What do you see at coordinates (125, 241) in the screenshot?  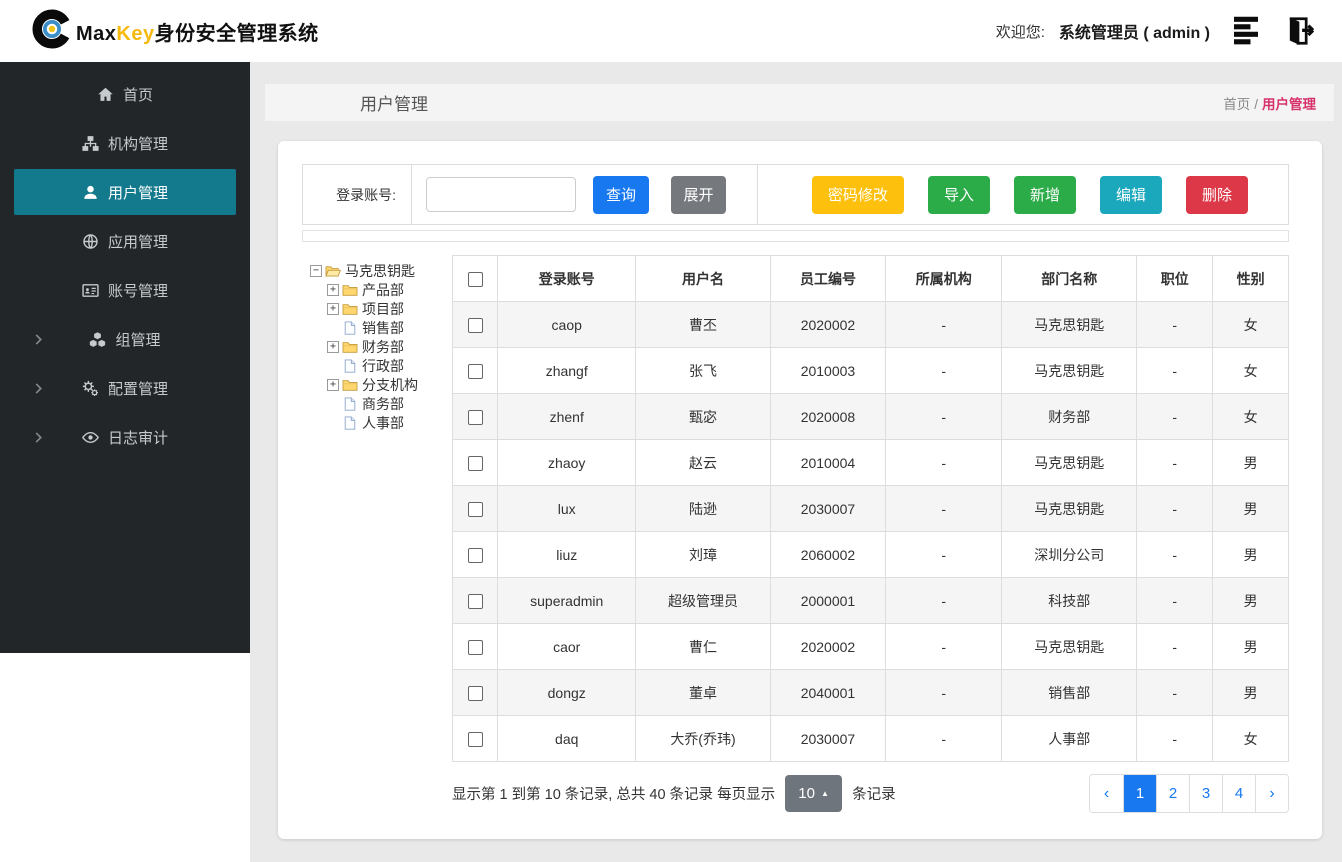 I see `sidebar-item-globe: 应用管理` at bounding box center [125, 241].